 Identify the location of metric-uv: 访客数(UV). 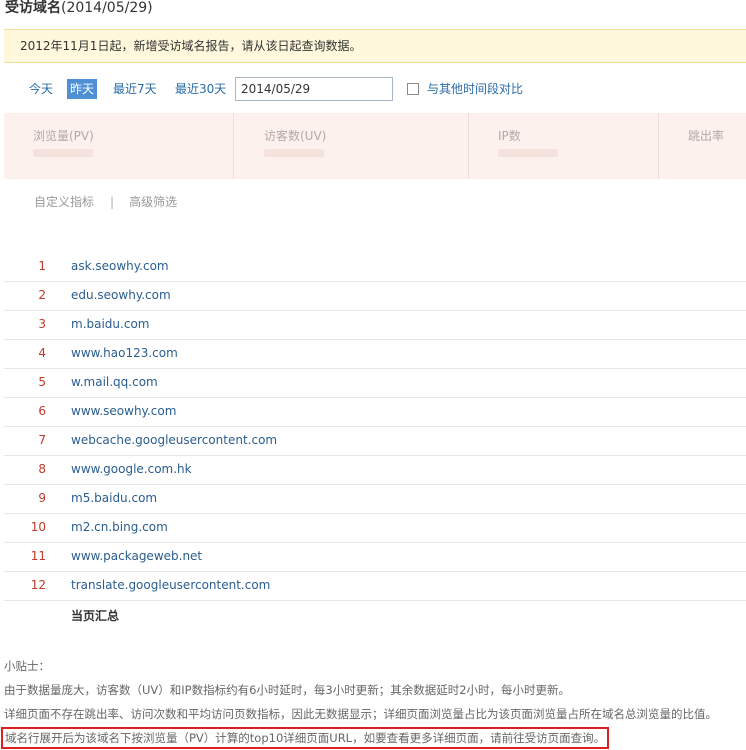
(351, 146).